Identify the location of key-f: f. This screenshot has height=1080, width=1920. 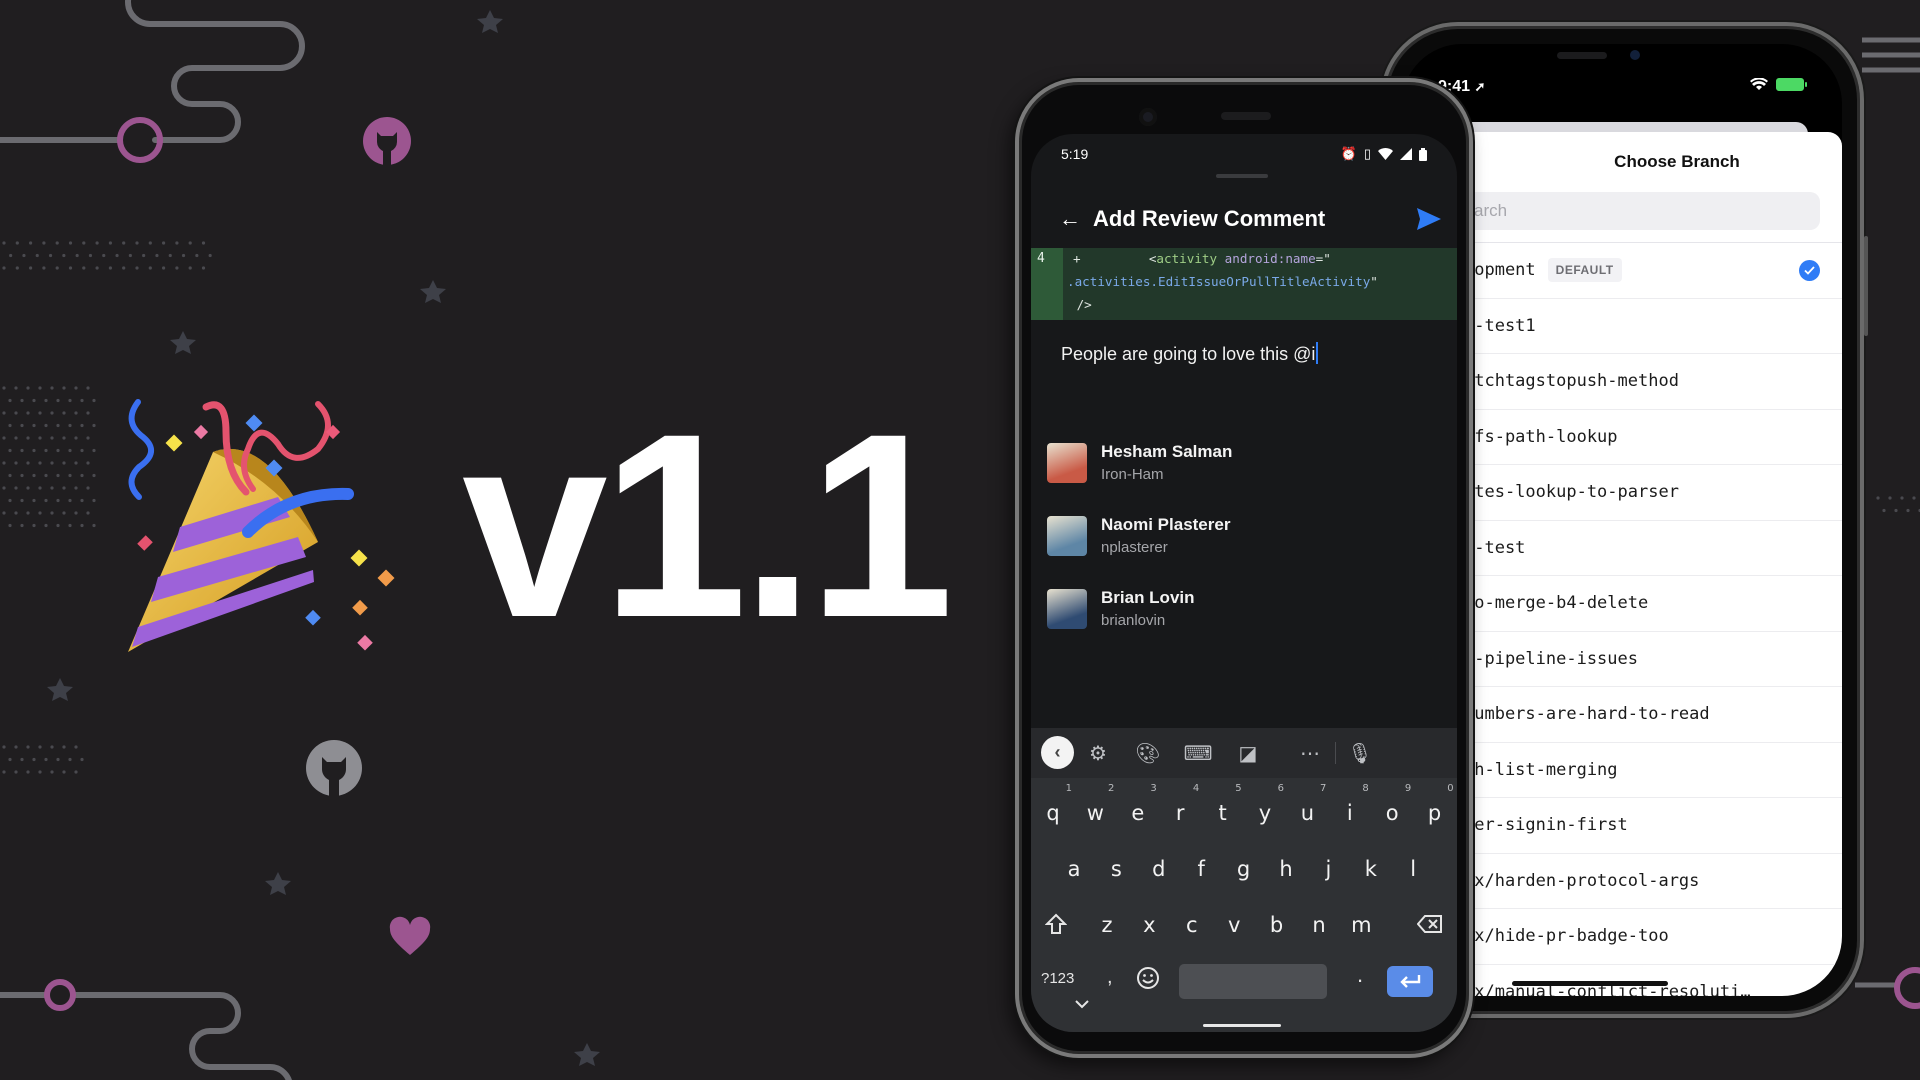
(1201, 869).